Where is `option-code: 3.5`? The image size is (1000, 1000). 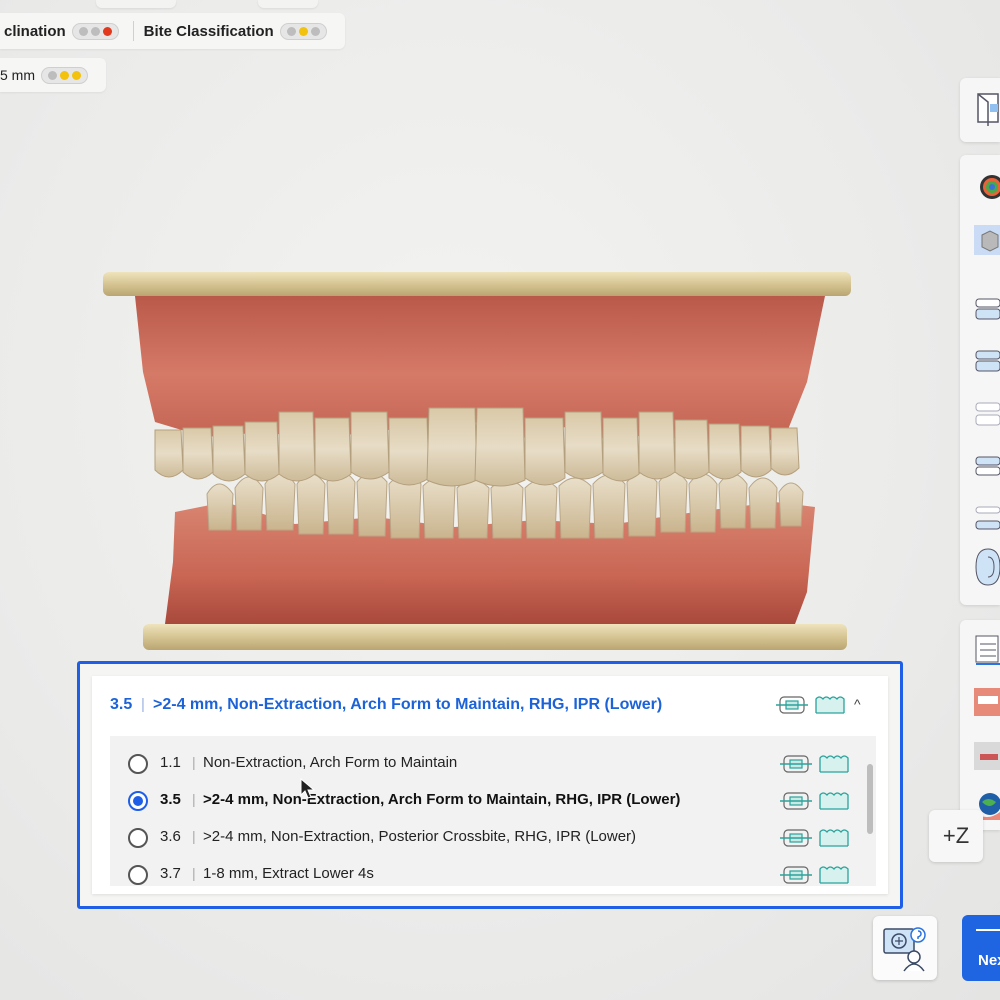
option-code: 3.5 is located at coordinates (170, 799).